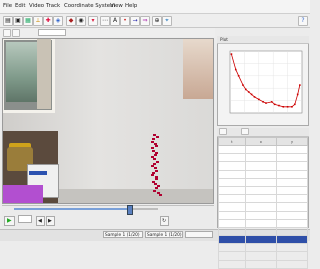 Image resolution: width=320 pixels, height=269 pixels. I want to click on menu-video: Video, so click(36, 6).